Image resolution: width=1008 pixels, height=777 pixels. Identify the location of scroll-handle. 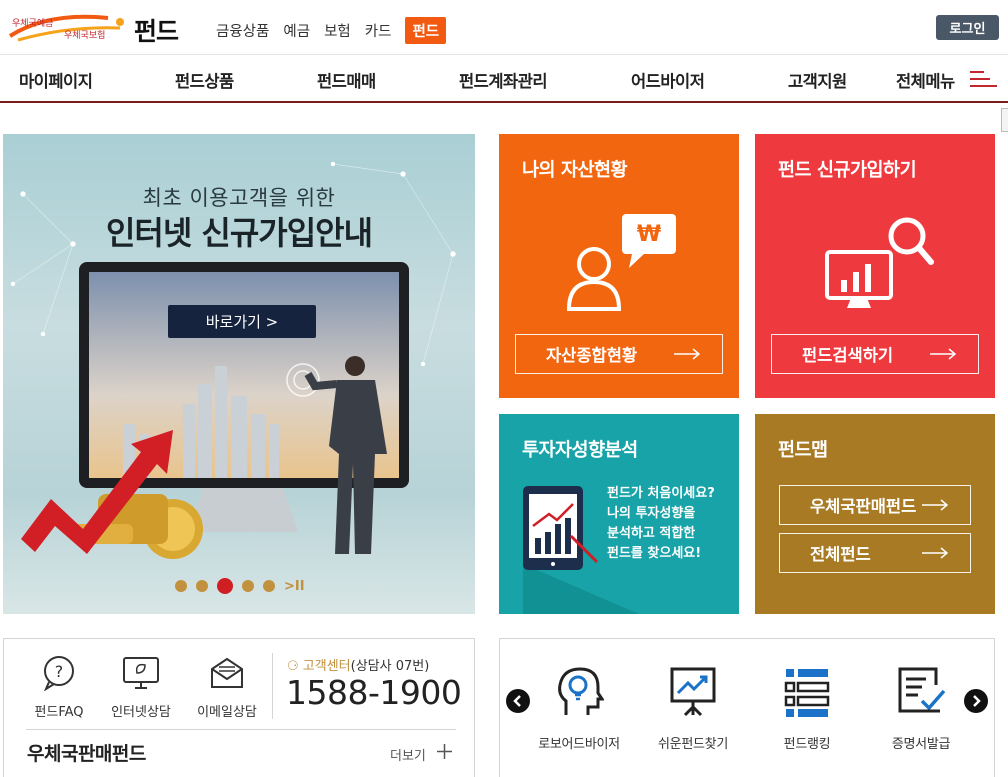
(1004, 120).